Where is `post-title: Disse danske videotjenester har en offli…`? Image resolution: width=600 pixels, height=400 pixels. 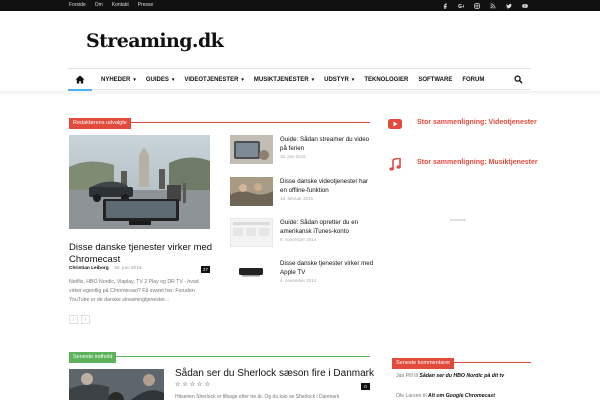 post-title: Disse danske videotjenester har en offli… is located at coordinates (327, 186).